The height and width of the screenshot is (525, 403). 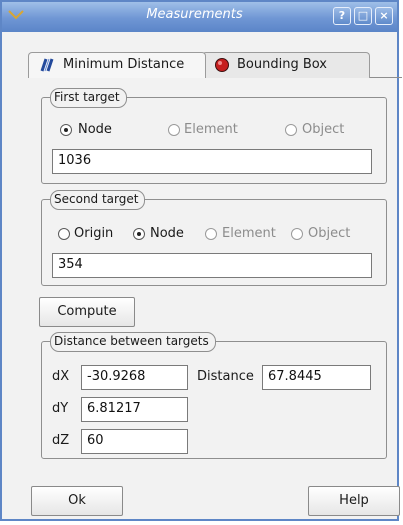 I want to click on ok-button: Ok, so click(x=77, y=501).